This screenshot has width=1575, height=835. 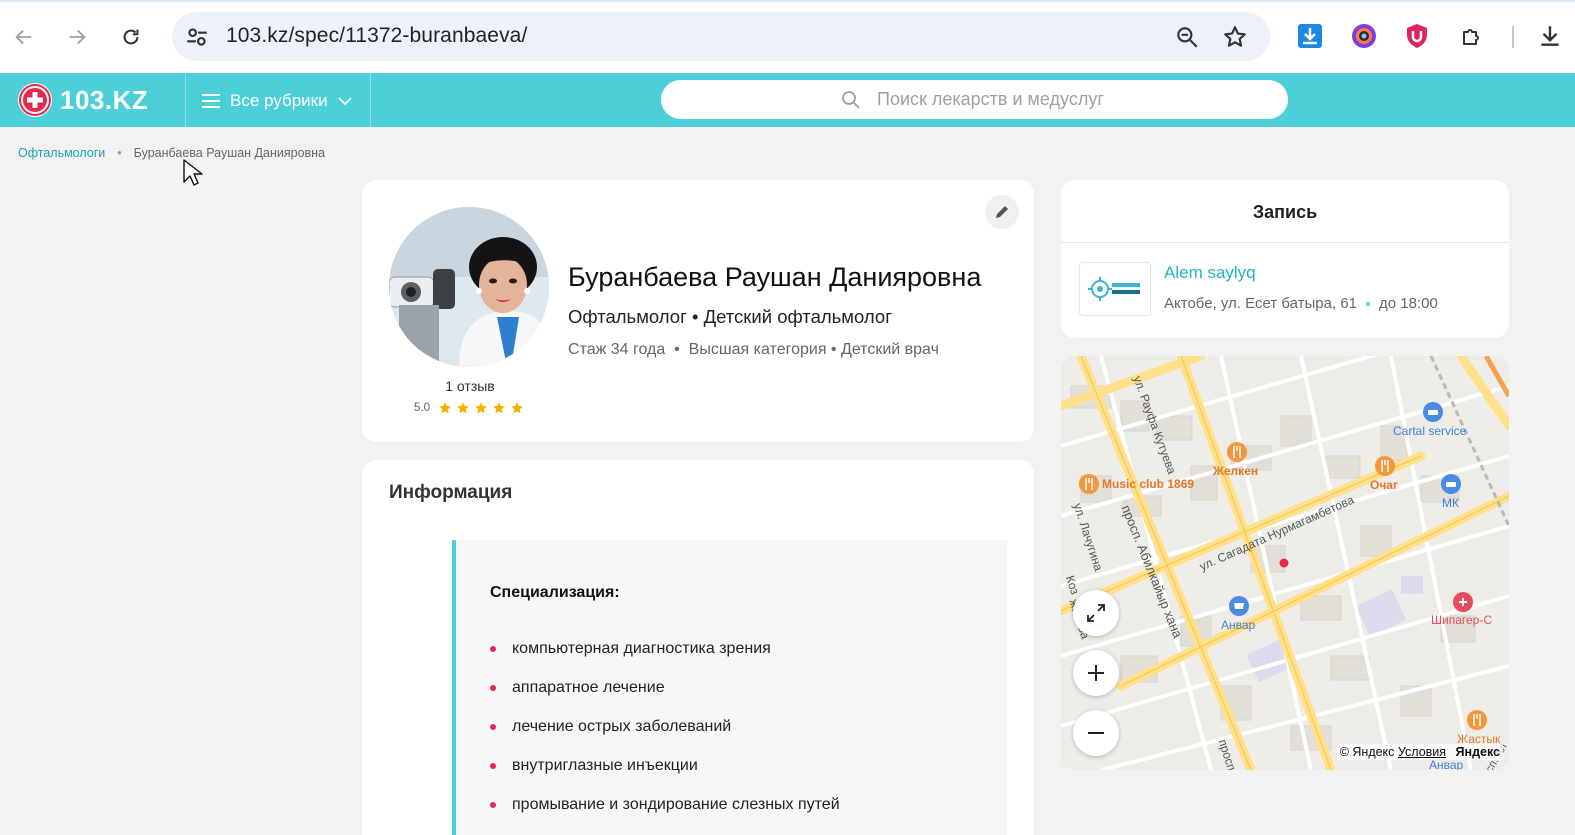 What do you see at coordinates (1417, 36) in the screenshot?
I see `shield-extension-icon` at bounding box center [1417, 36].